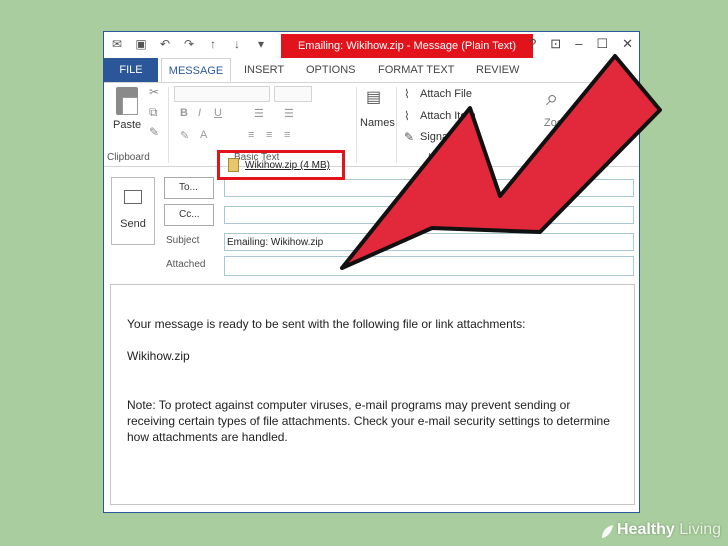  I want to click on window-controls: ? ⊡ – ☐ ✕, so click(581, 44).